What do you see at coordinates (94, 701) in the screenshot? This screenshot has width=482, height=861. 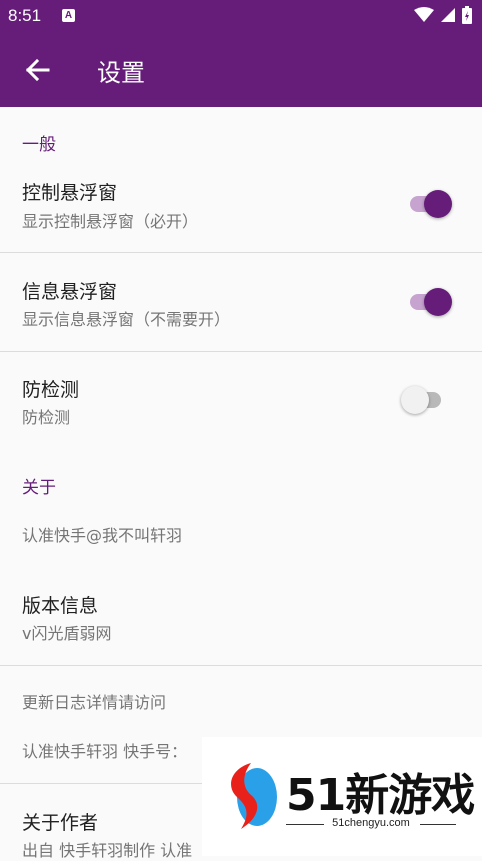 I see `changelog-text: 更新日志详情请访问` at bounding box center [94, 701].